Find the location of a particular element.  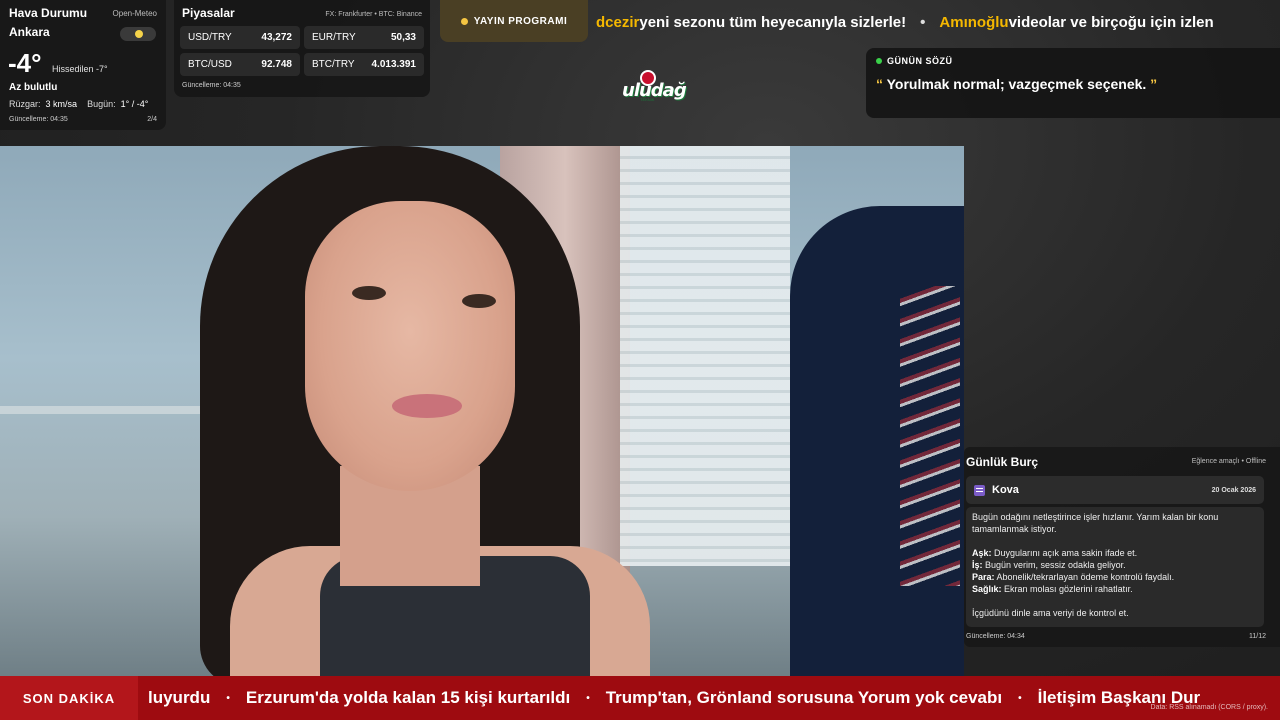

breaking-item: luyurdu is located at coordinates (179, 697).